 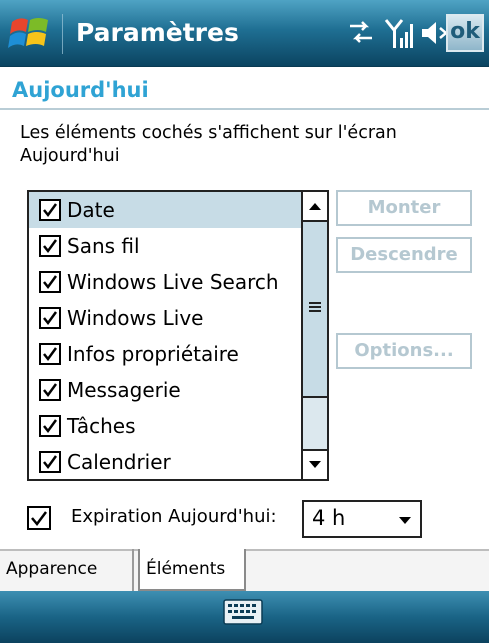 What do you see at coordinates (67, 570) in the screenshot?
I see `tab-appearance: Apparence` at bounding box center [67, 570].